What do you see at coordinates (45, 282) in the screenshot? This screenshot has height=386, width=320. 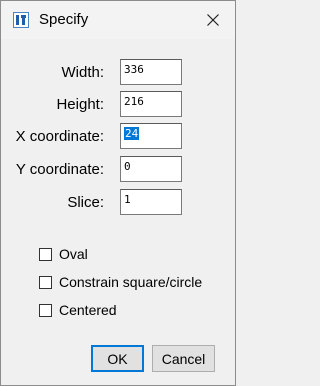 I see `constrain-square-circle-checkbox` at bounding box center [45, 282].